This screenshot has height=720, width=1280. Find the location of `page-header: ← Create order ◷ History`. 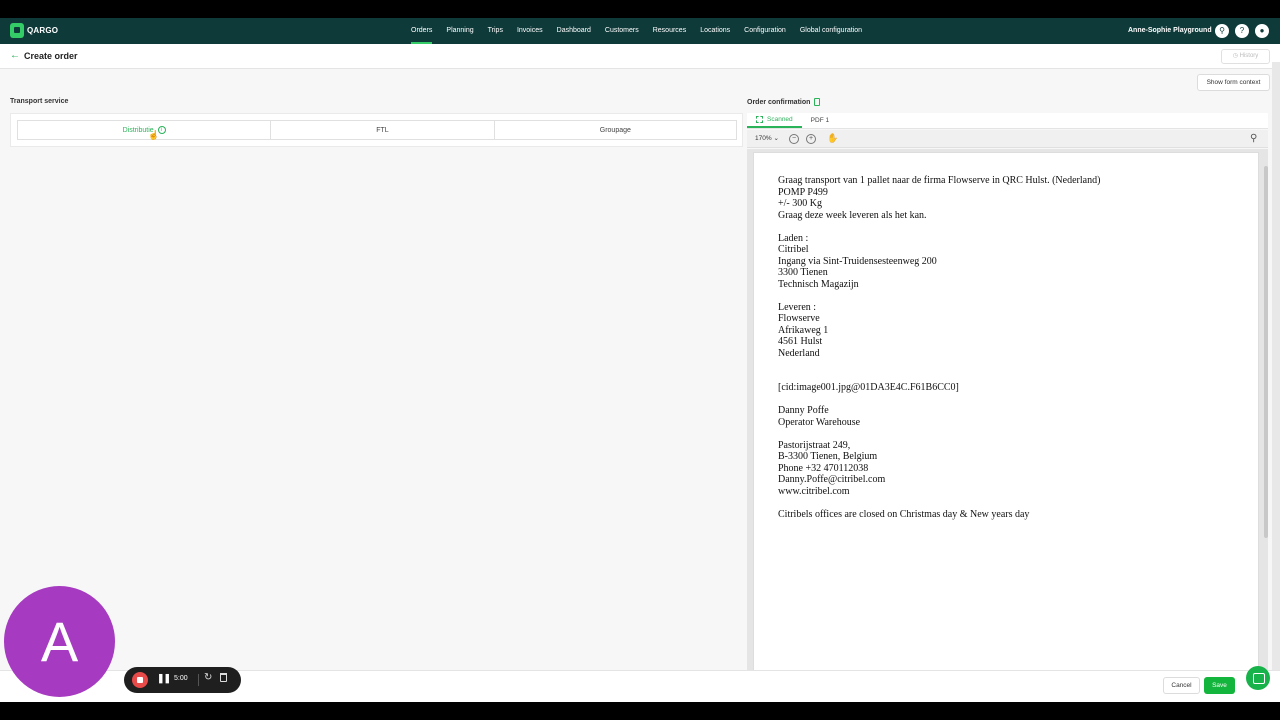

page-header: ← Create order ◷ History is located at coordinates (640, 56).